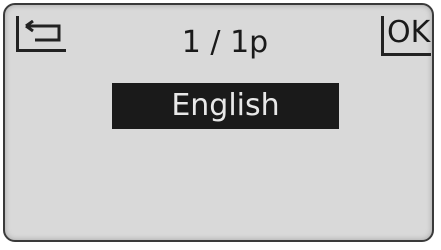 The image size is (441, 250). I want to click on ok-button: OK, so click(406, 36).